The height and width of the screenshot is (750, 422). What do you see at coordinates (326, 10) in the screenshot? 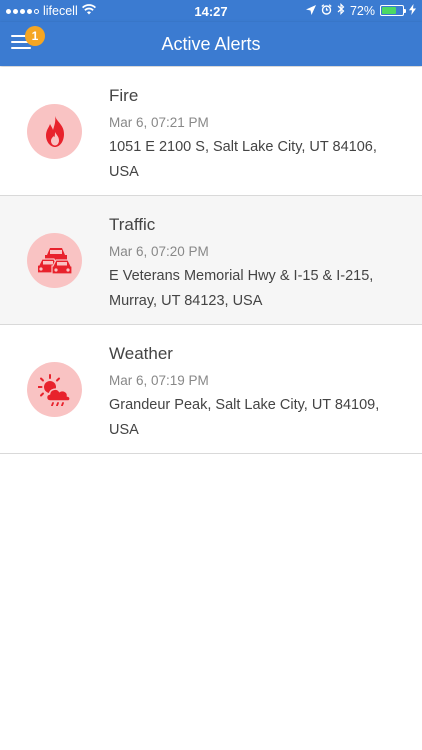
I see `alarm-icon` at bounding box center [326, 10].